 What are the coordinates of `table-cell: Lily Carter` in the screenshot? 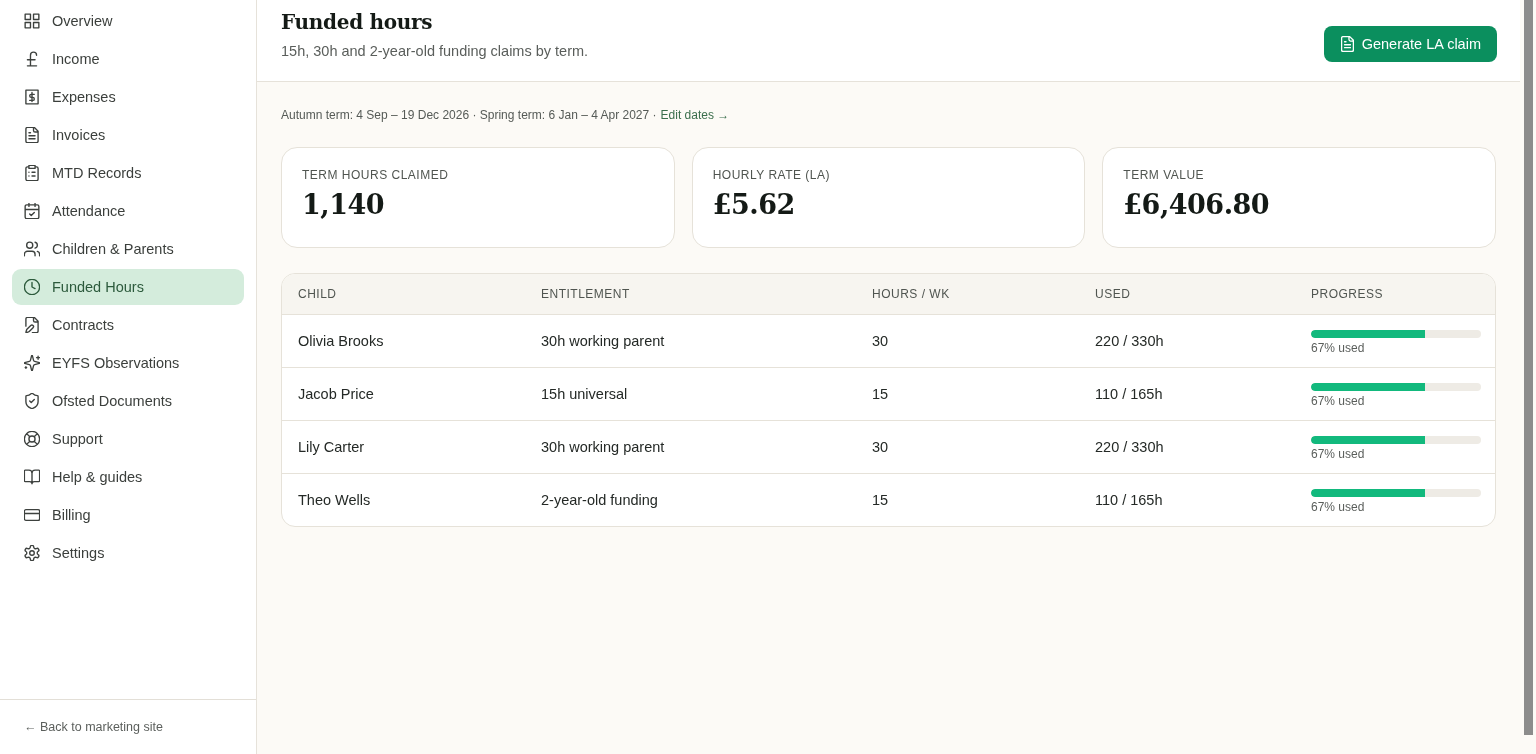 It's located at (331, 447).